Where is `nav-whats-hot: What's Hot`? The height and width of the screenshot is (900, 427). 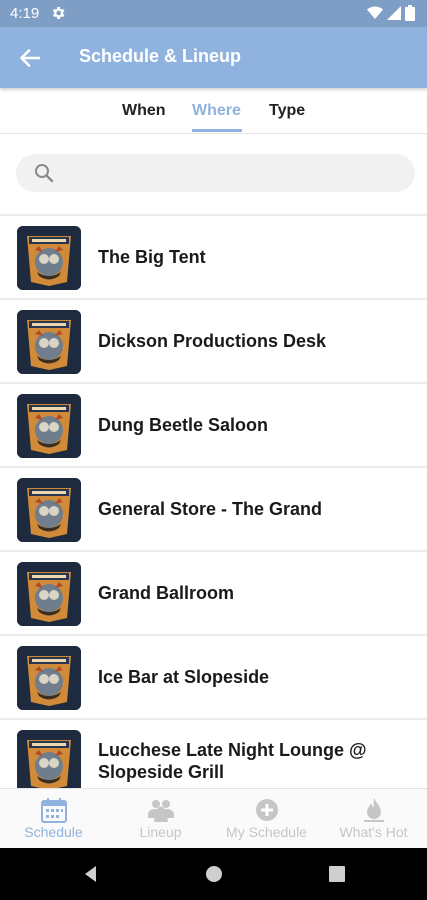
nav-whats-hot: What's Hot is located at coordinates (373, 819).